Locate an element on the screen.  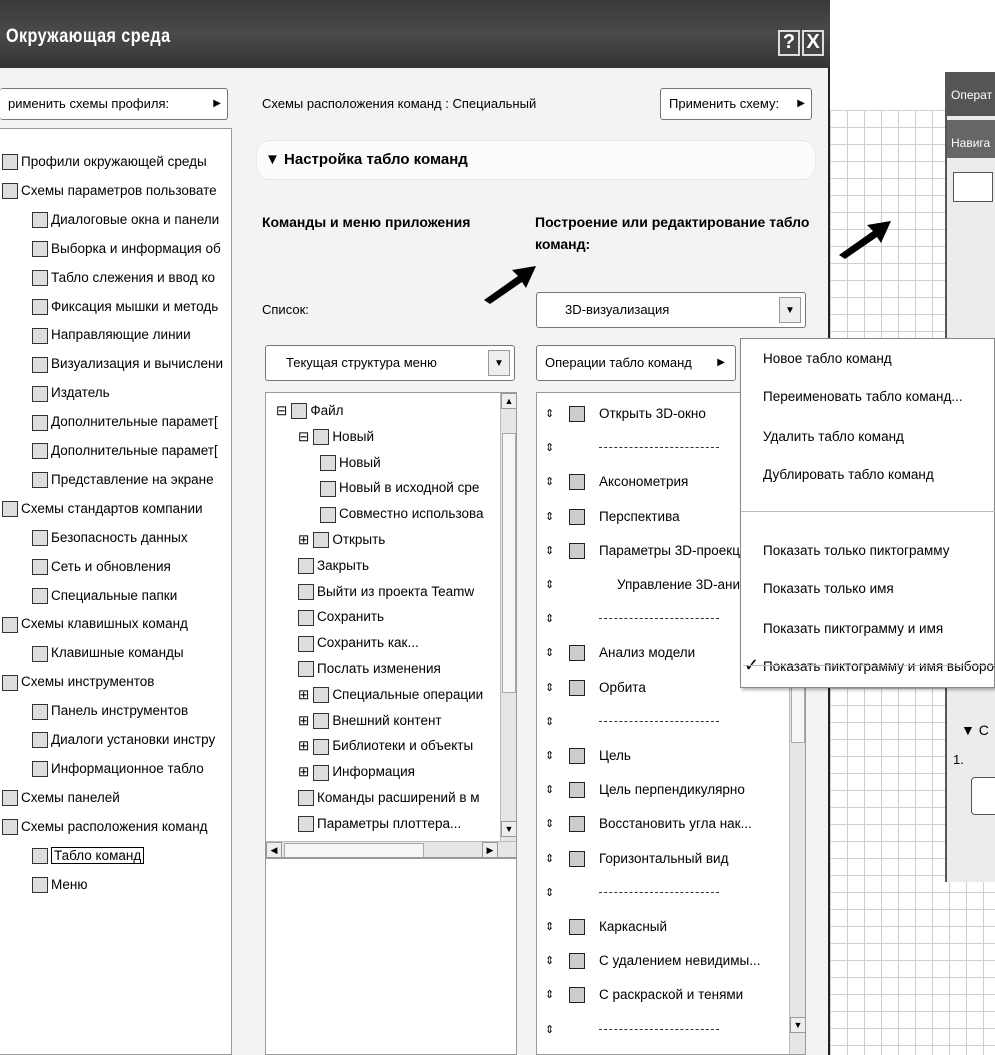
menu-structure-select: Текущая структура меню ▼ is located at coordinates (390, 363).